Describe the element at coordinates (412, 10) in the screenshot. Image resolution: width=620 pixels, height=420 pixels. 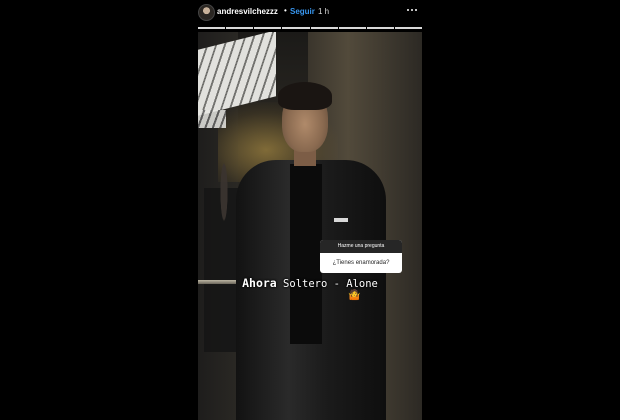
I see `more-dots-icon` at that location.